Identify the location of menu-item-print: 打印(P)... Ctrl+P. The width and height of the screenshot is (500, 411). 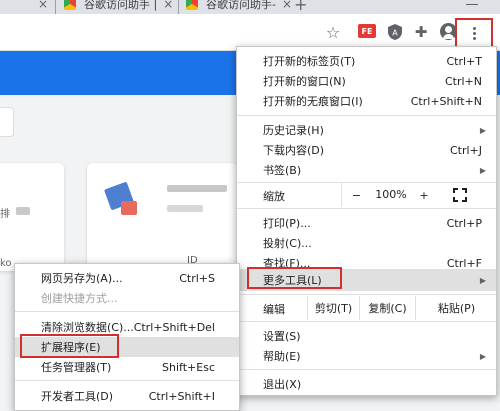
(366, 223).